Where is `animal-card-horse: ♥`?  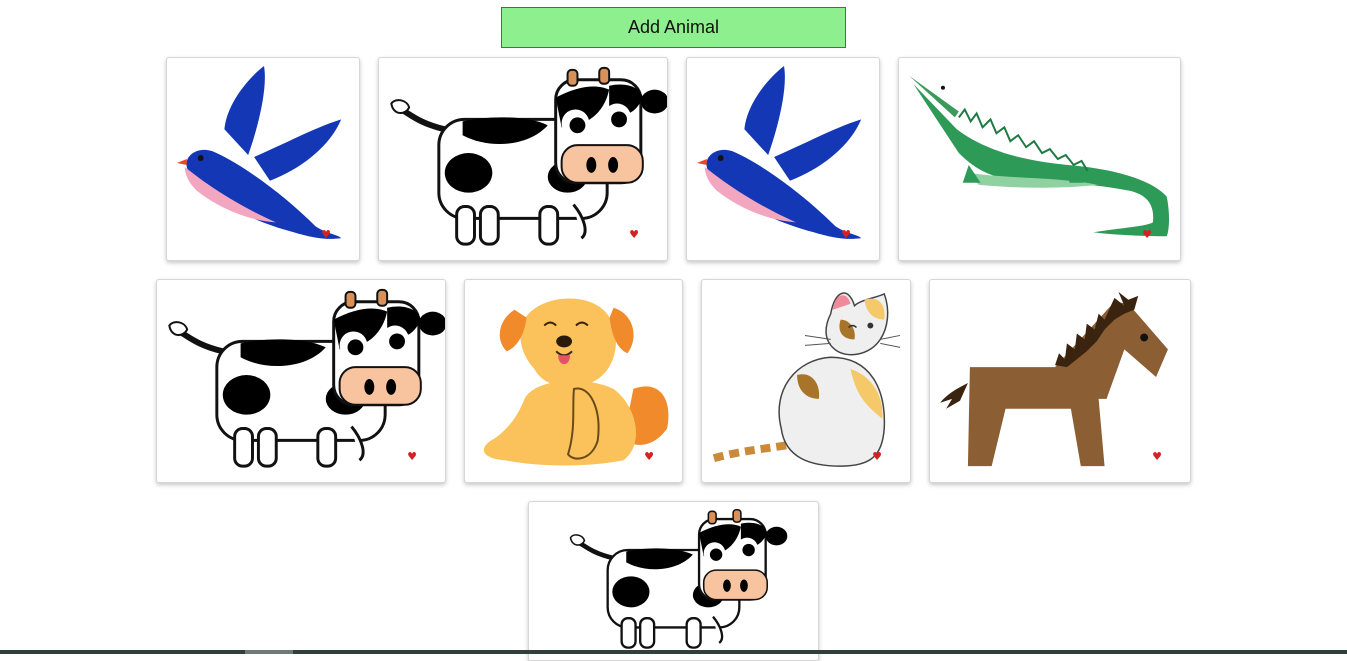 animal-card-horse: ♥ is located at coordinates (1060, 381).